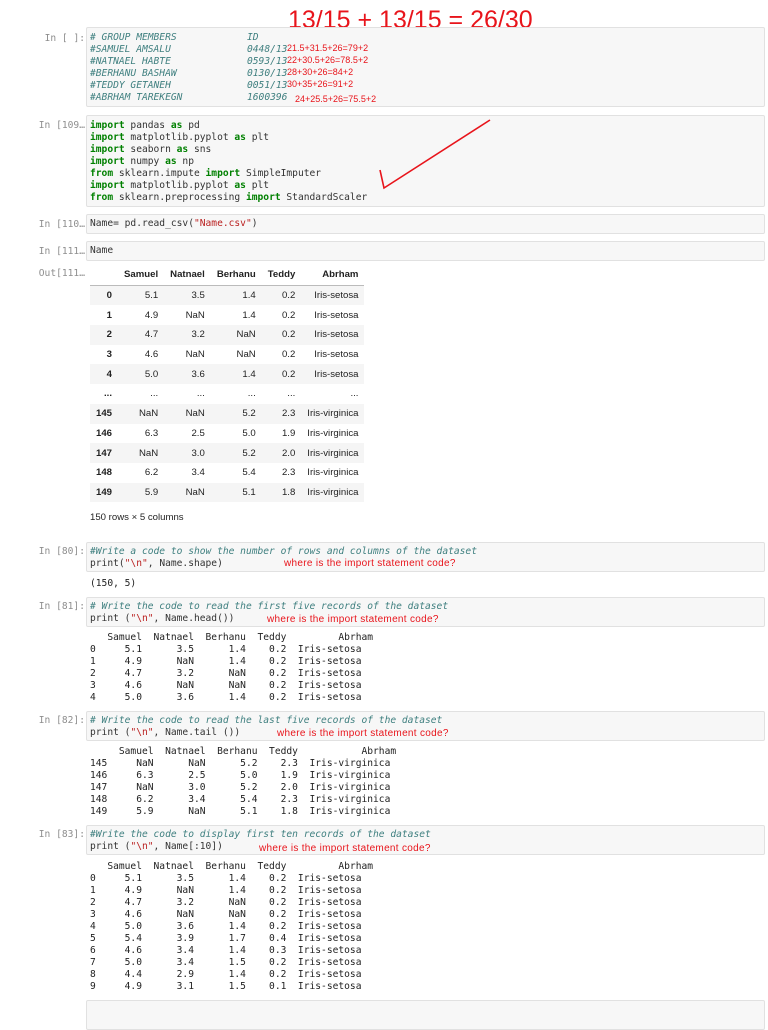 This screenshot has width=768, height=1030. I want to click on code-text: StandardScaler, so click(324, 197).